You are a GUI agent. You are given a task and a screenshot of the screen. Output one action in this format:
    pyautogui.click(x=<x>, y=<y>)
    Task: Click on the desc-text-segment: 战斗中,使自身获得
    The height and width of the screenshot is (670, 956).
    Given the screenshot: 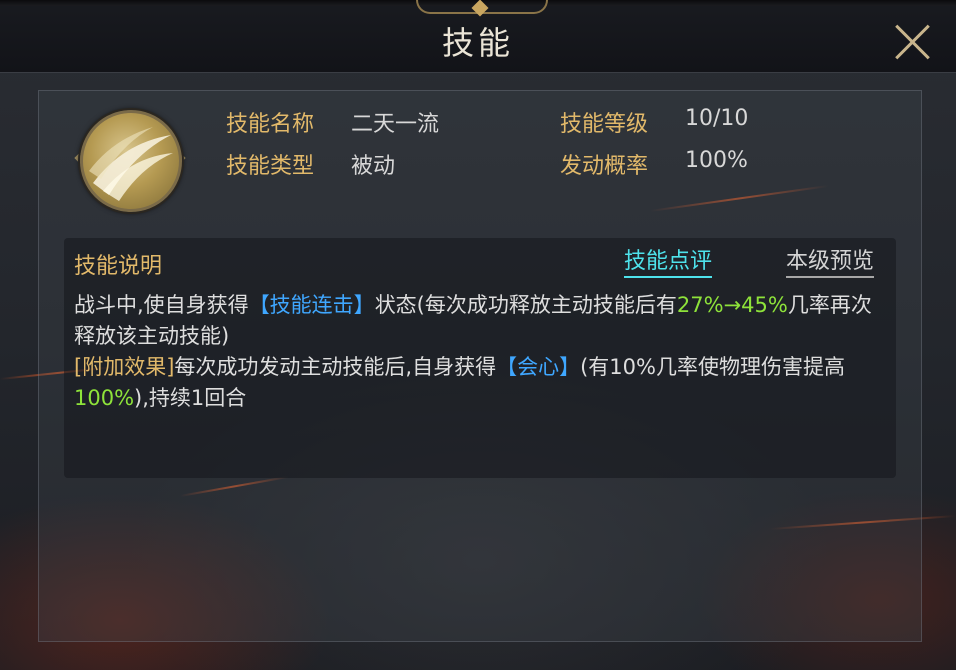 What is the action you would take?
    pyautogui.click(x=161, y=305)
    